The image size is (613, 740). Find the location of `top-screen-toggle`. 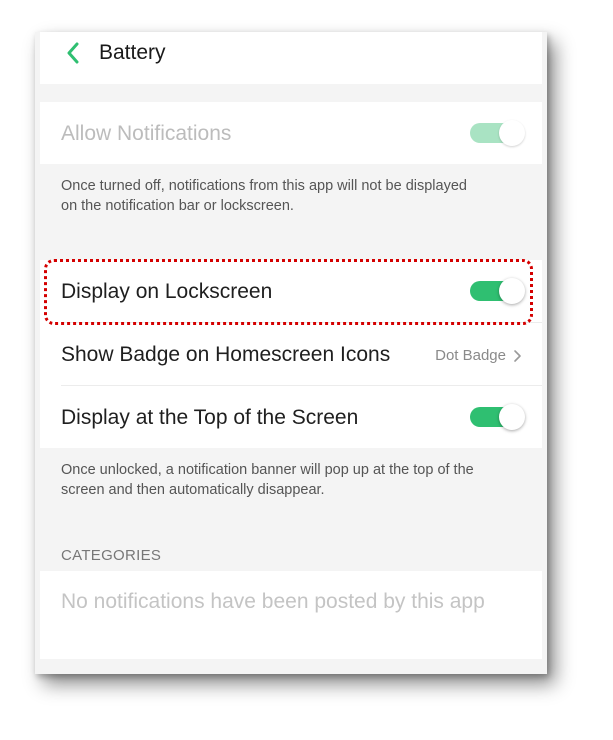

top-screen-toggle is located at coordinates (498, 417).